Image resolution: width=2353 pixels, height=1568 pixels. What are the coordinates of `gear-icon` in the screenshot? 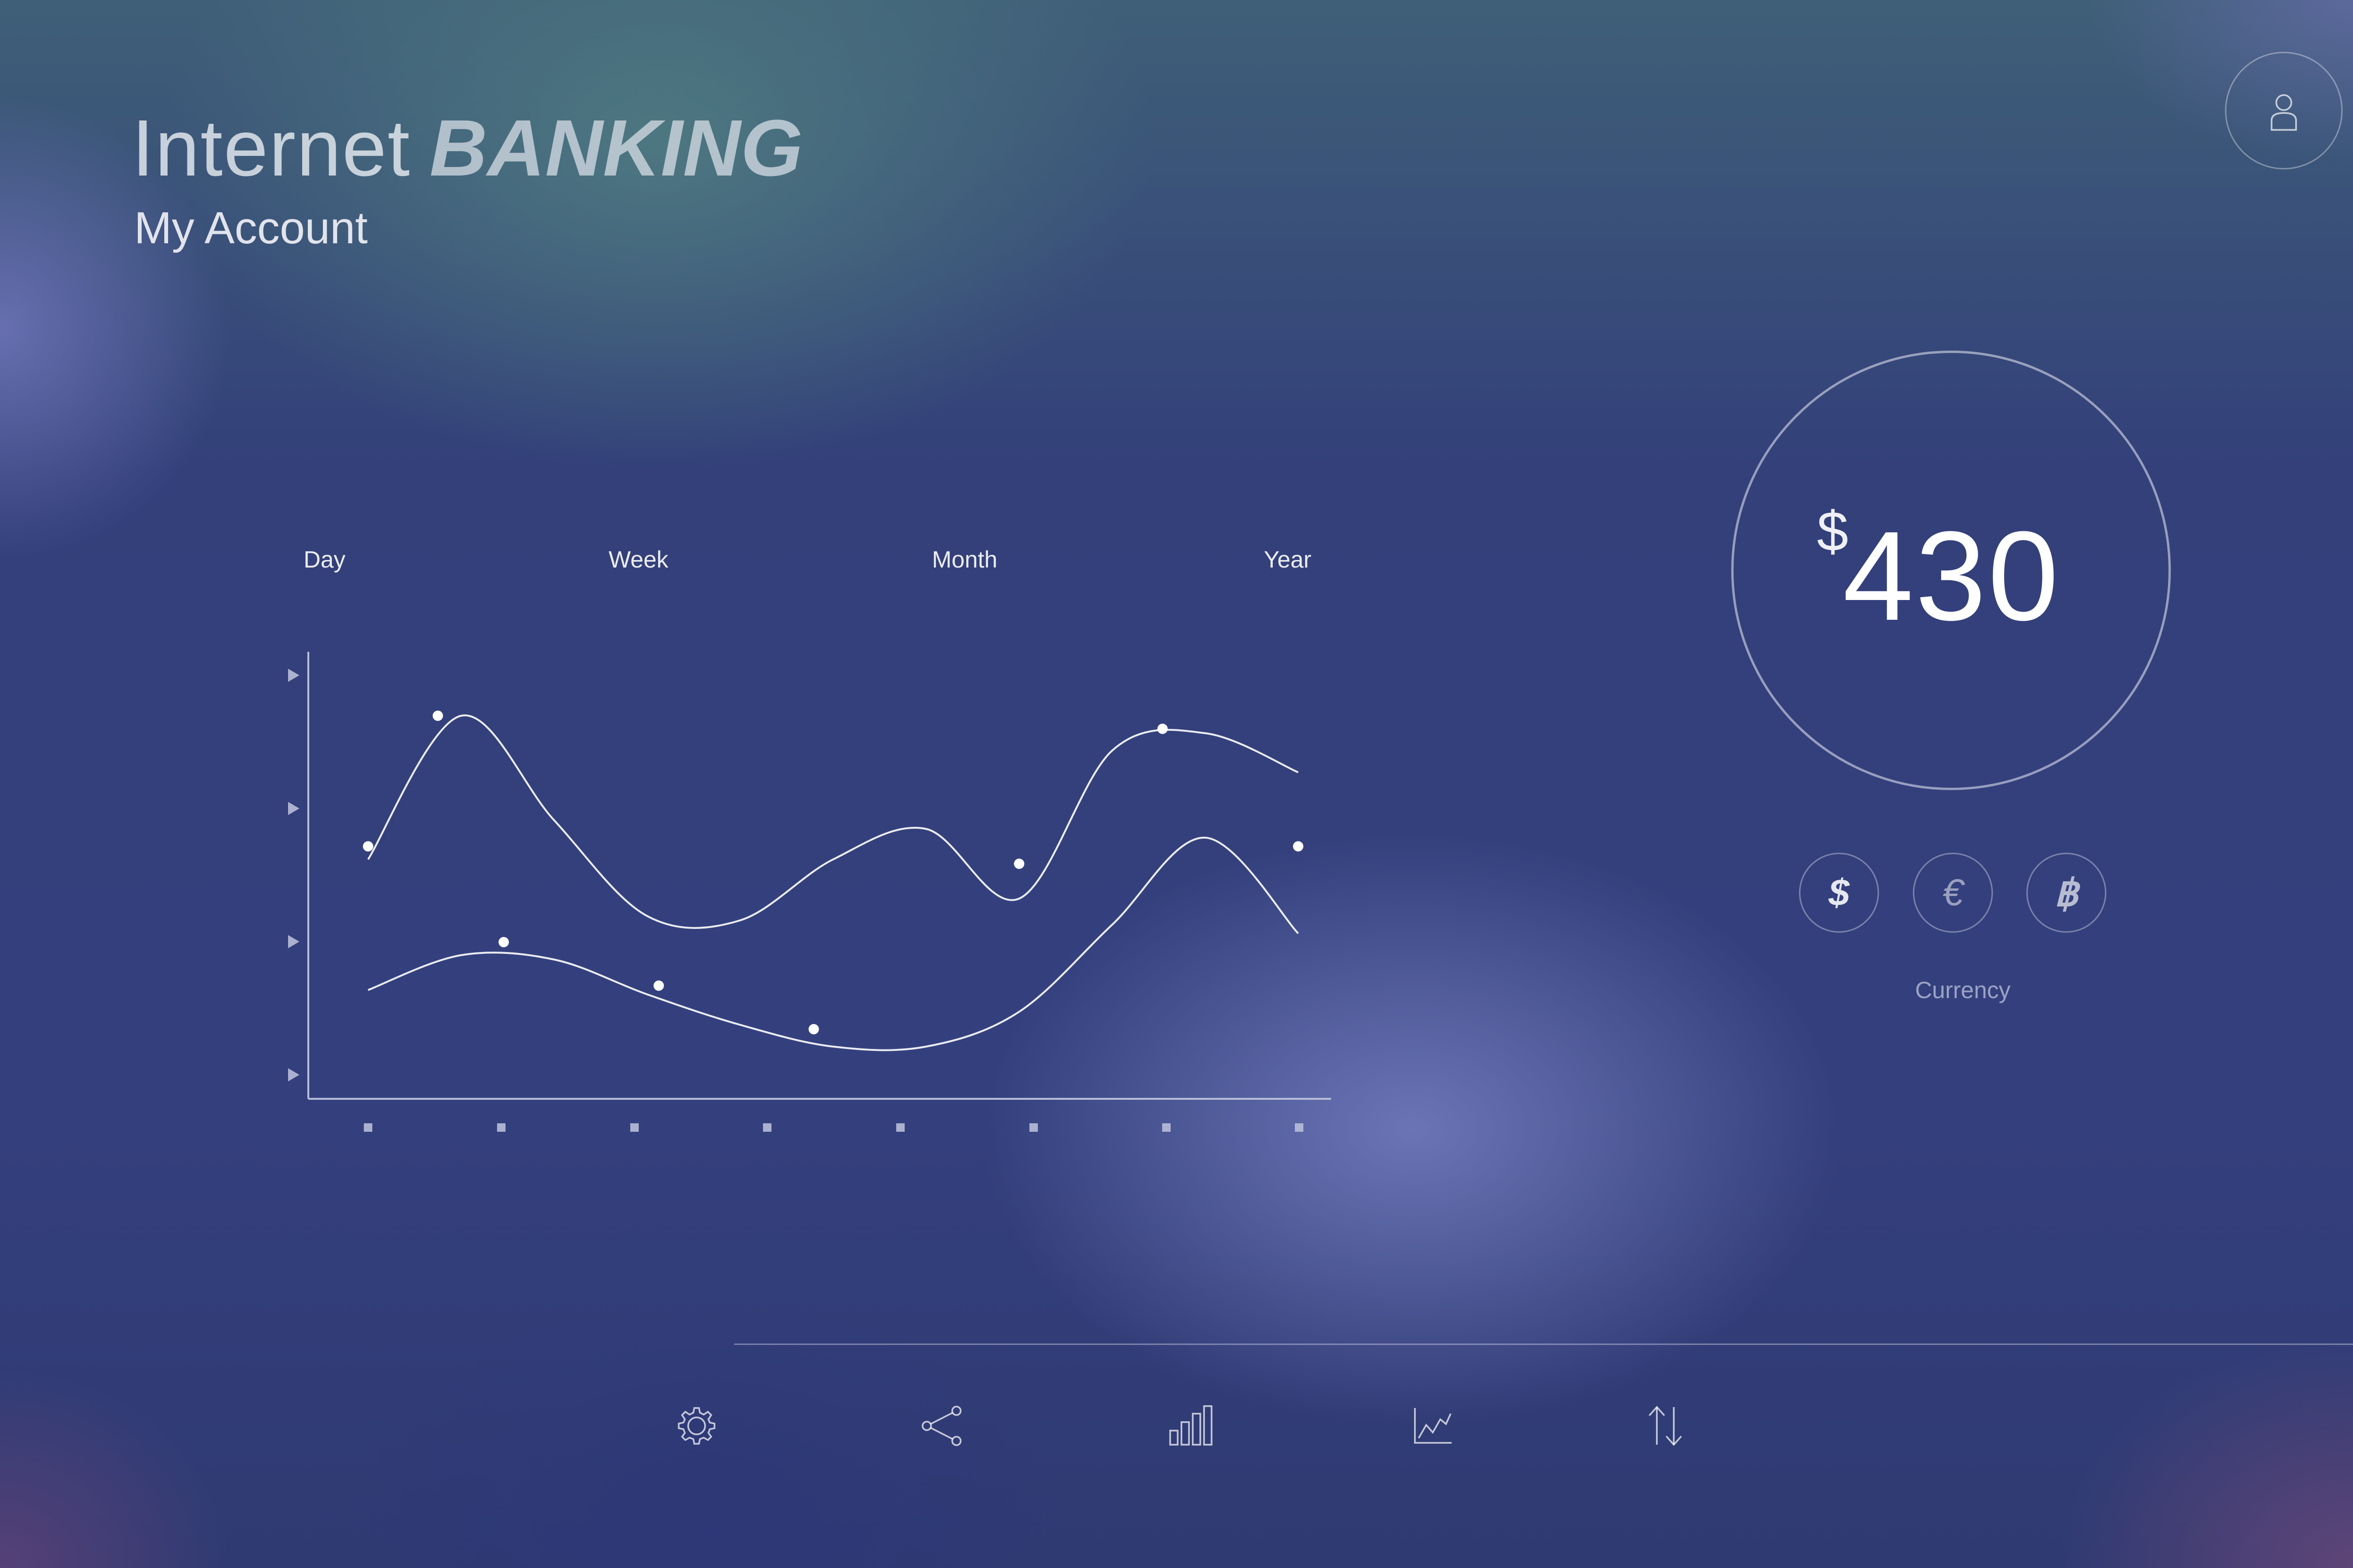 It's located at (697, 1426).